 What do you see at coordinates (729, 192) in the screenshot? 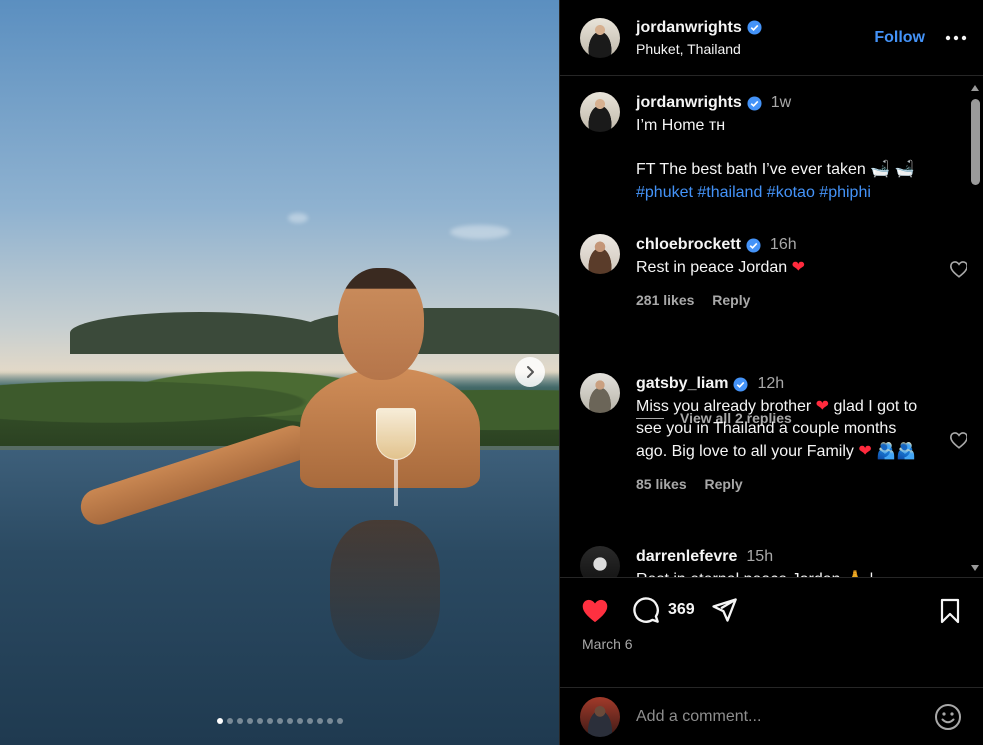
I see `hashtag-link: #thailand` at bounding box center [729, 192].